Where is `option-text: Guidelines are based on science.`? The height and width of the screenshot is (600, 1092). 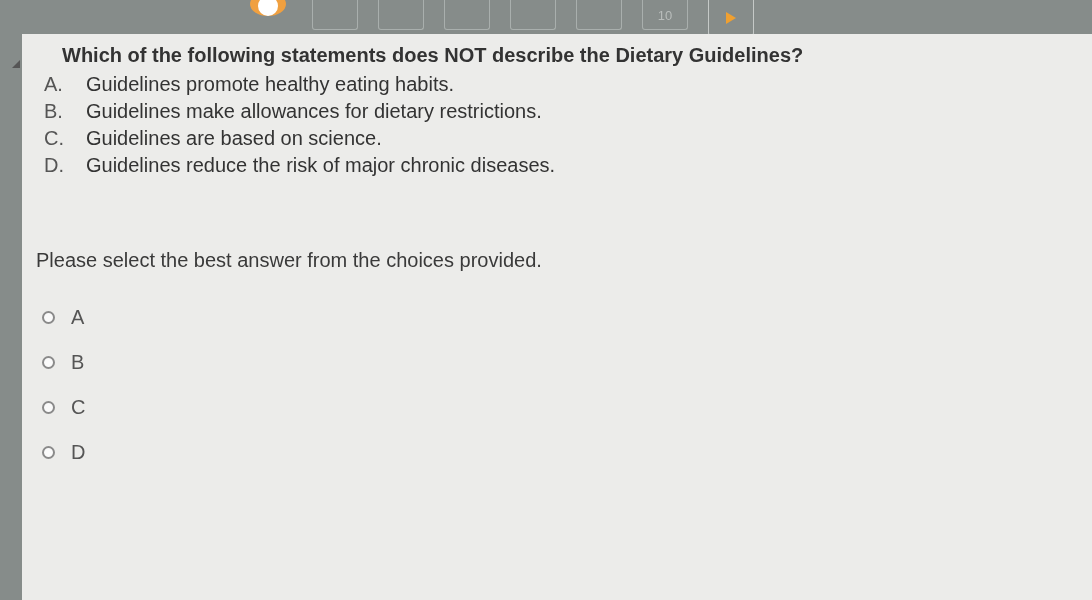
option-text: Guidelines are based on science. is located at coordinates (234, 138).